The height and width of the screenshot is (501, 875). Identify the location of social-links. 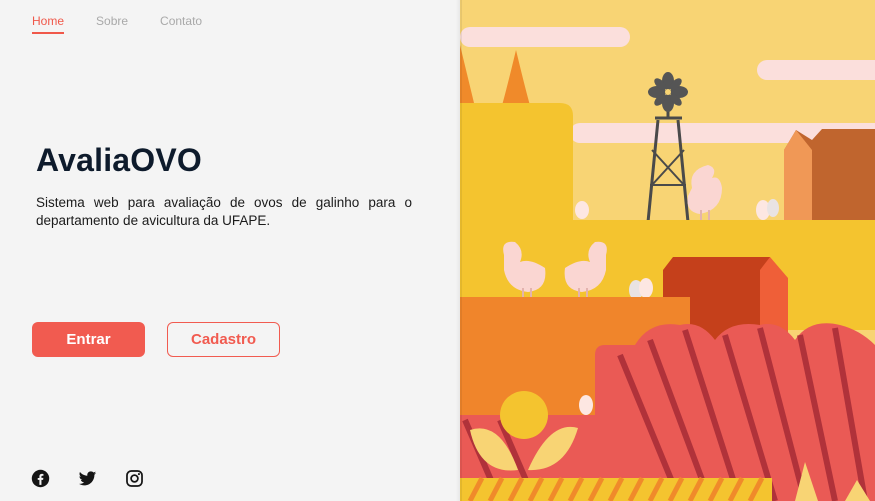
(87, 478).